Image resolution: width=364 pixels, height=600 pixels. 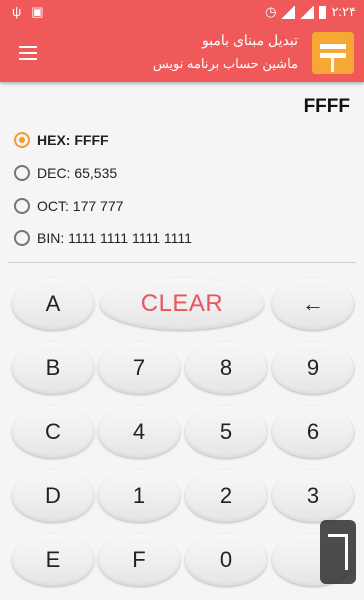 I want to click on usb-icon: ψ, so click(x=17, y=11).